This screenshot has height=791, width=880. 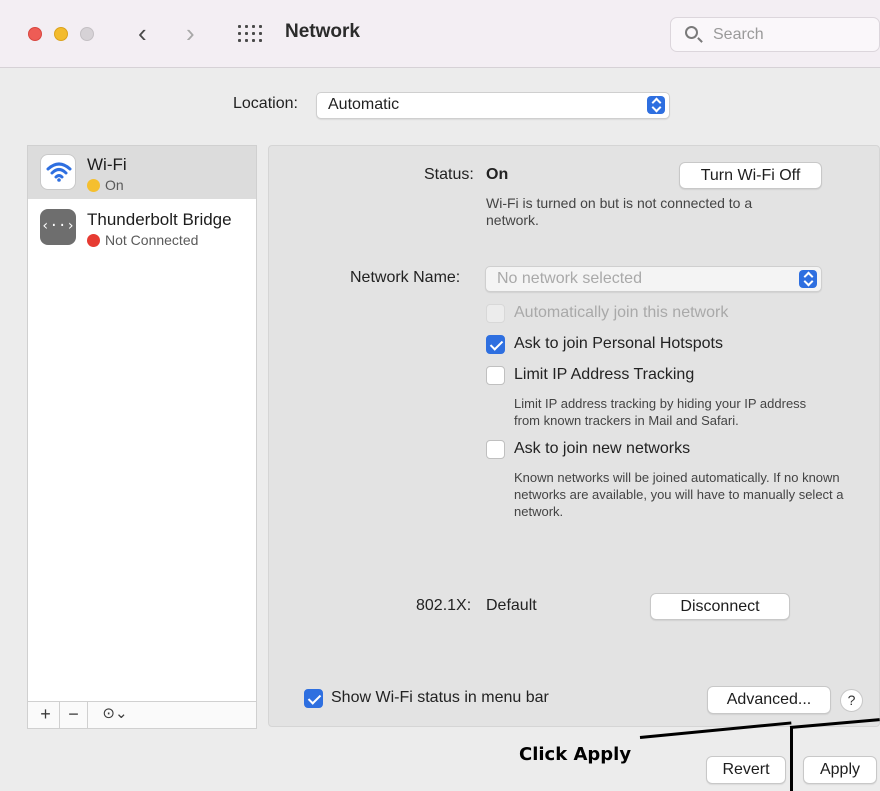 I want to click on apply-button: Apply, so click(x=840, y=770).